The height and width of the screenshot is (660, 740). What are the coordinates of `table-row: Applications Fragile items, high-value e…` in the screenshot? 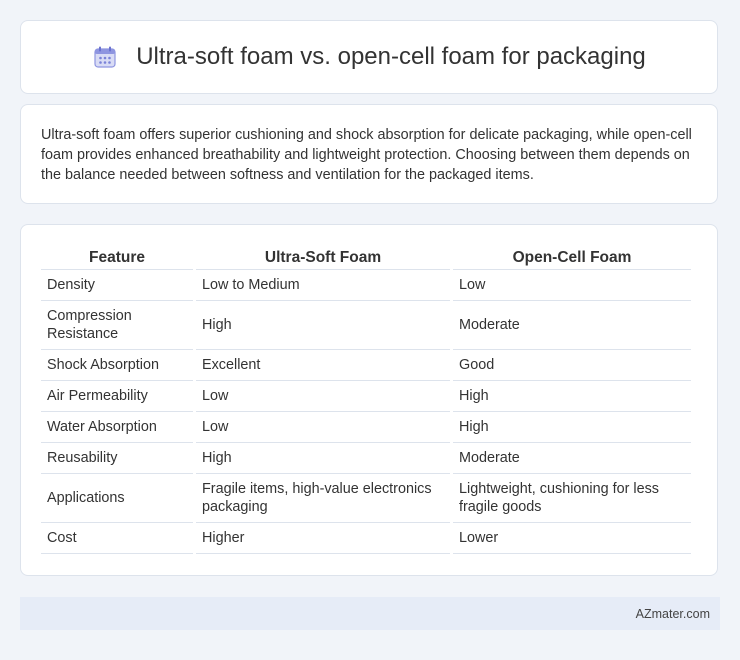 It's located at (366, 498).